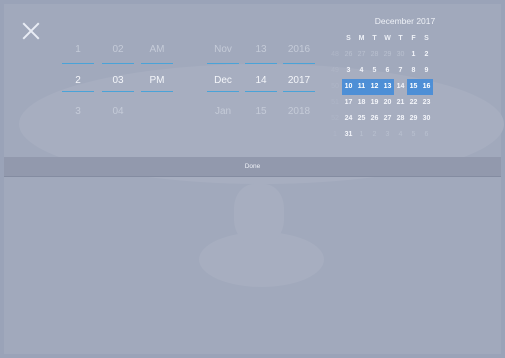 This screenshot has width=505, height=358. What do you see at coordinates (413, 103) in the screenshot?
I see `calendar-day: 22` at bounding box center [413, 103].